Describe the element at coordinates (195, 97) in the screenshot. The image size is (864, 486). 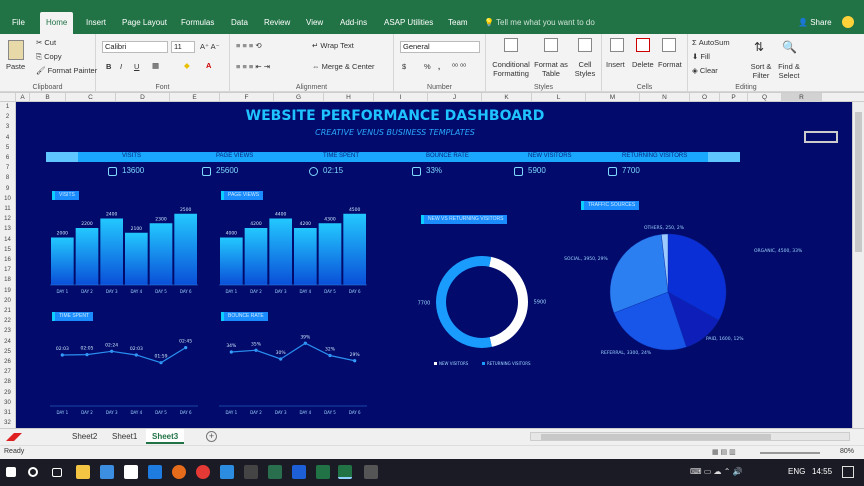
I see `column-header: E` at that location.